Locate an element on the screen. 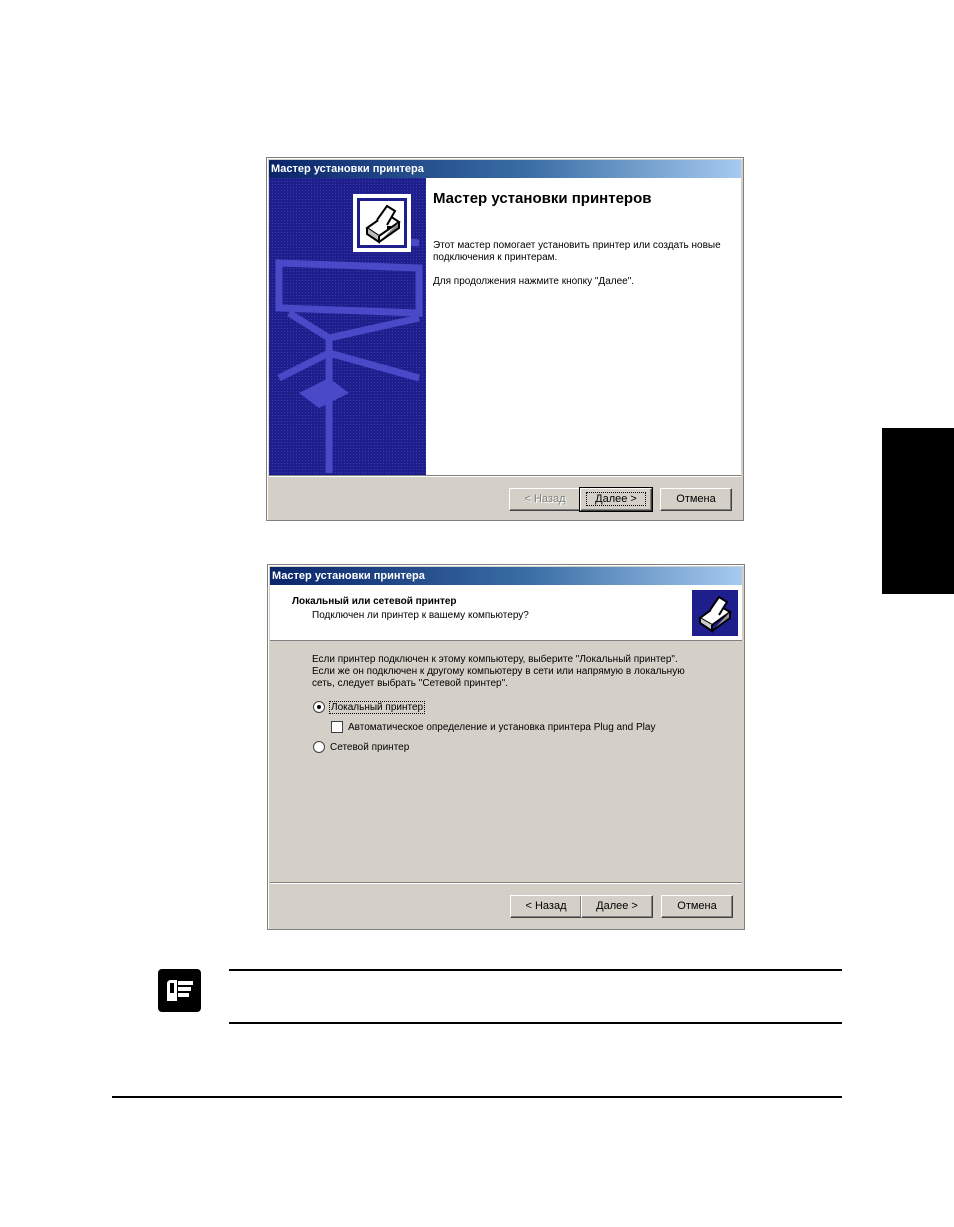  header-title: Локальный или сетевой принтер is located at coordinates (374, 601).